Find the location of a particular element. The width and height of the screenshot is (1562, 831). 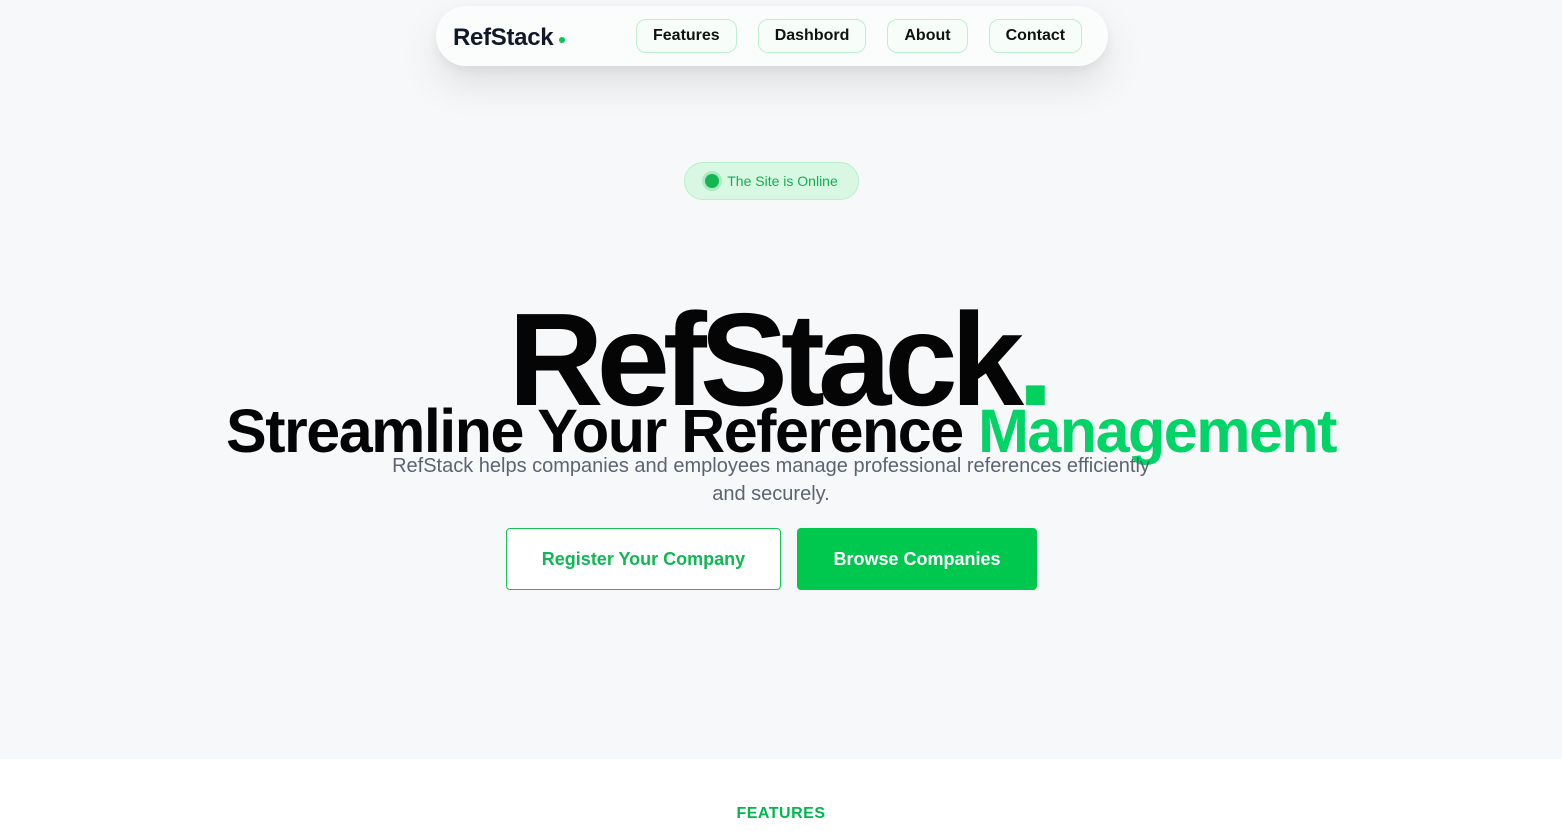

brand-name: RefStack is located at coordinates (503, 37).